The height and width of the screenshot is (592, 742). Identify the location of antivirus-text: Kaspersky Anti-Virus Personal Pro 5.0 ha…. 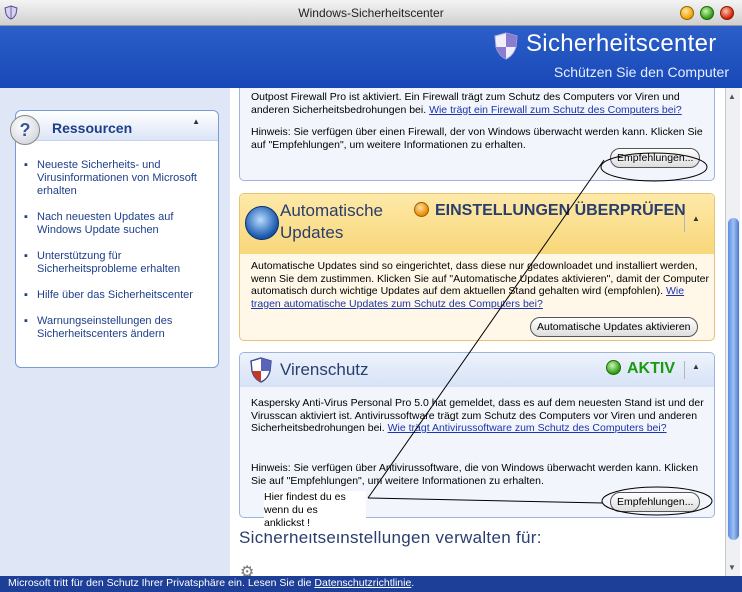
(477, 415).